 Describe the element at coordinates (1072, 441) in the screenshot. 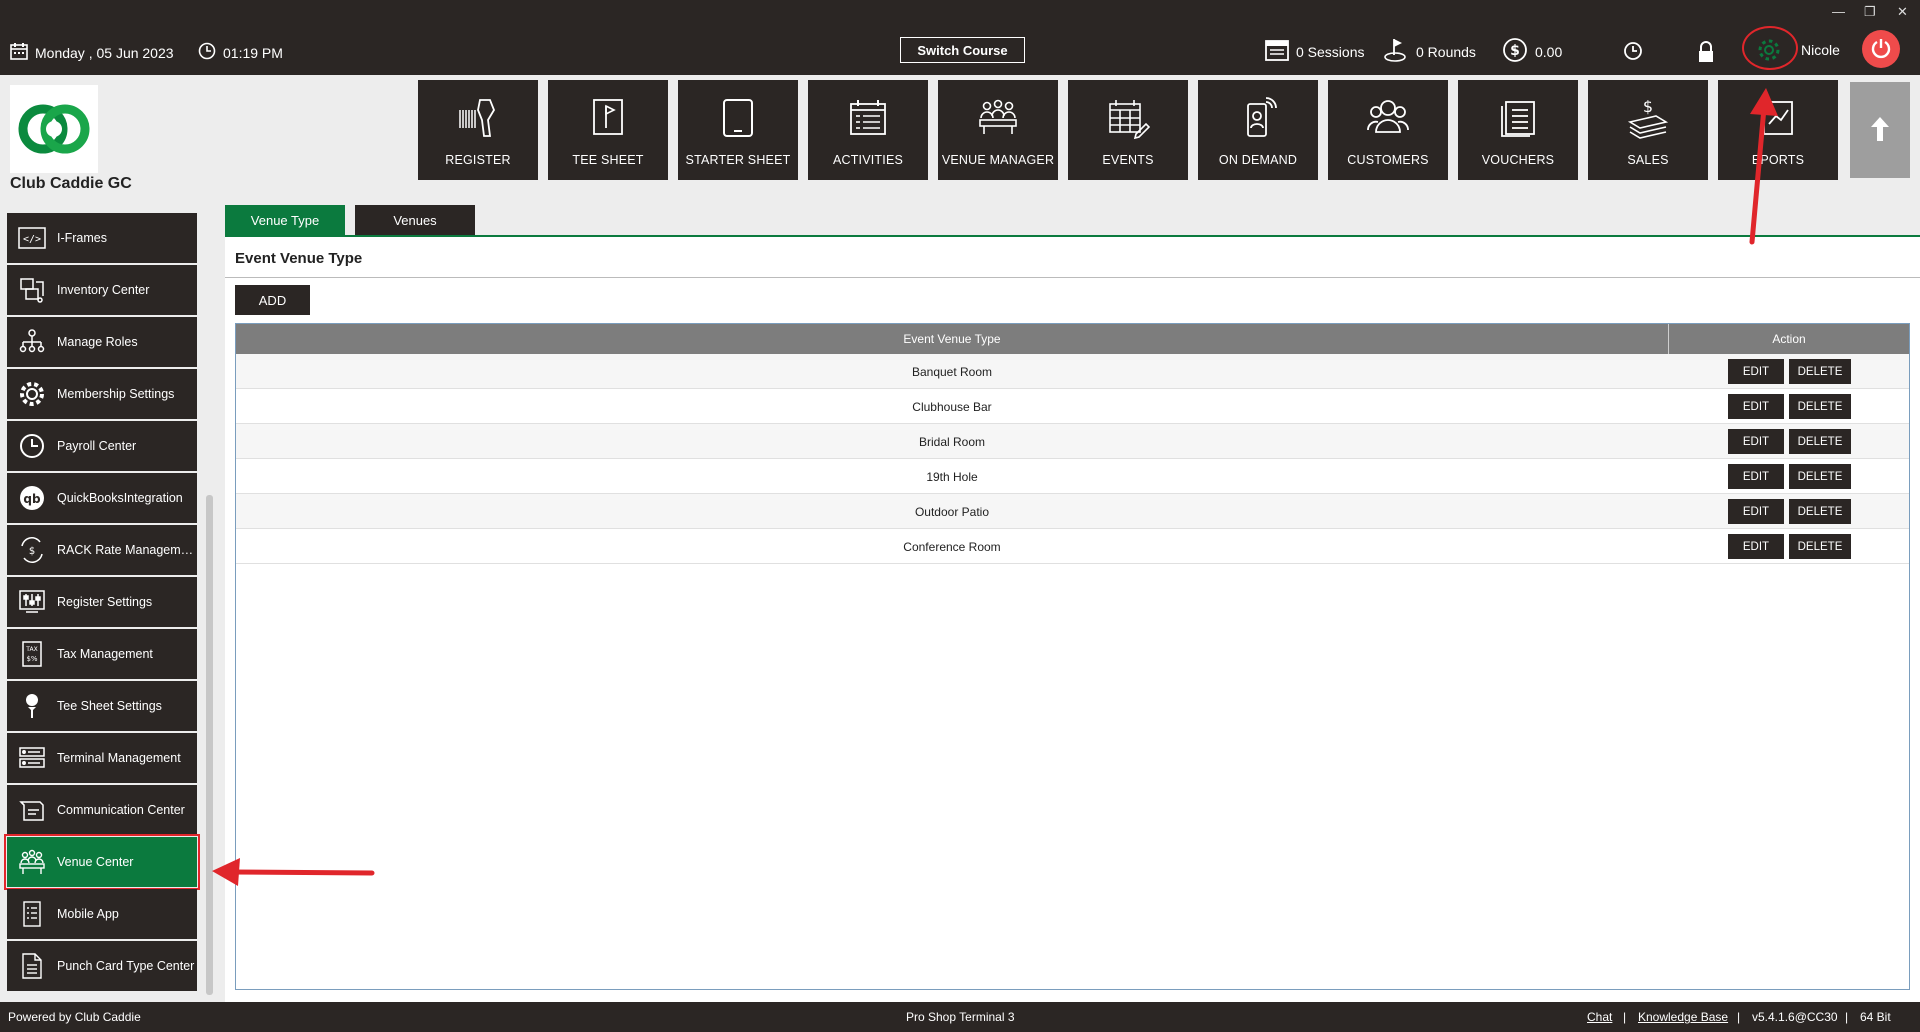

I see `table-row: Bridal Room EDIT DELETE` at that location.